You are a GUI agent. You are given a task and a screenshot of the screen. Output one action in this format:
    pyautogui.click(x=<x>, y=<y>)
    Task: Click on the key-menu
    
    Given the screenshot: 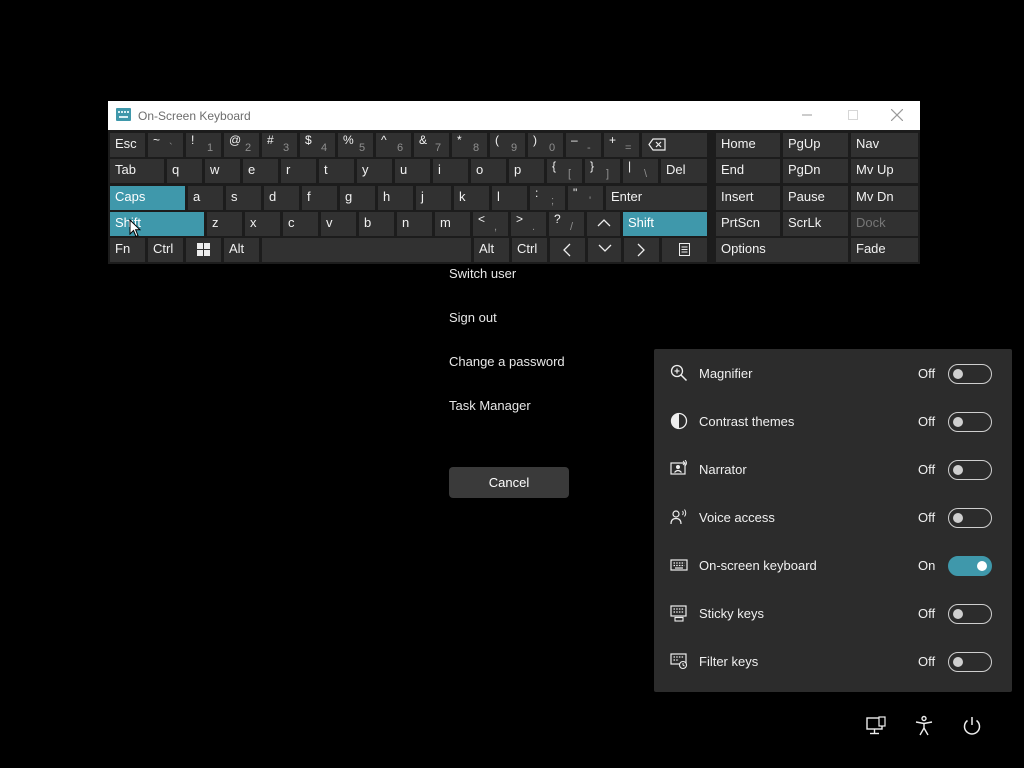 What is the action you would take?
    pyautogui.click(x=684, y=250)
    